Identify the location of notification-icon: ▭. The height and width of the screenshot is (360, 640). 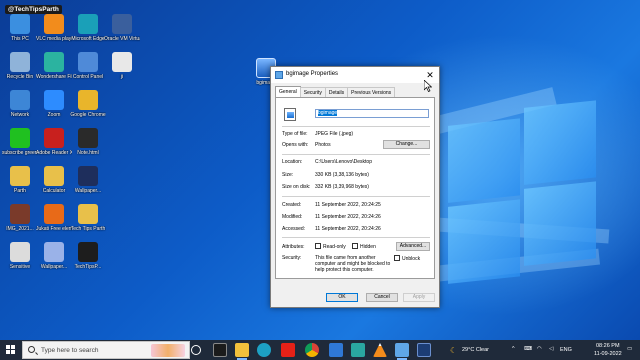
(629, 349).